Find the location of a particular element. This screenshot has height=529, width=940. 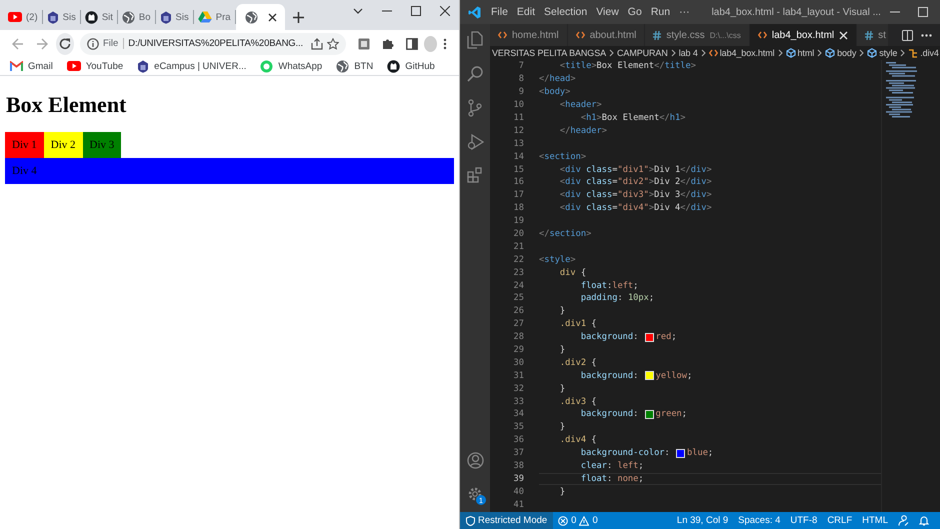

code-text: <h1>Box Element</h1> is located at coordinates (633, 118).